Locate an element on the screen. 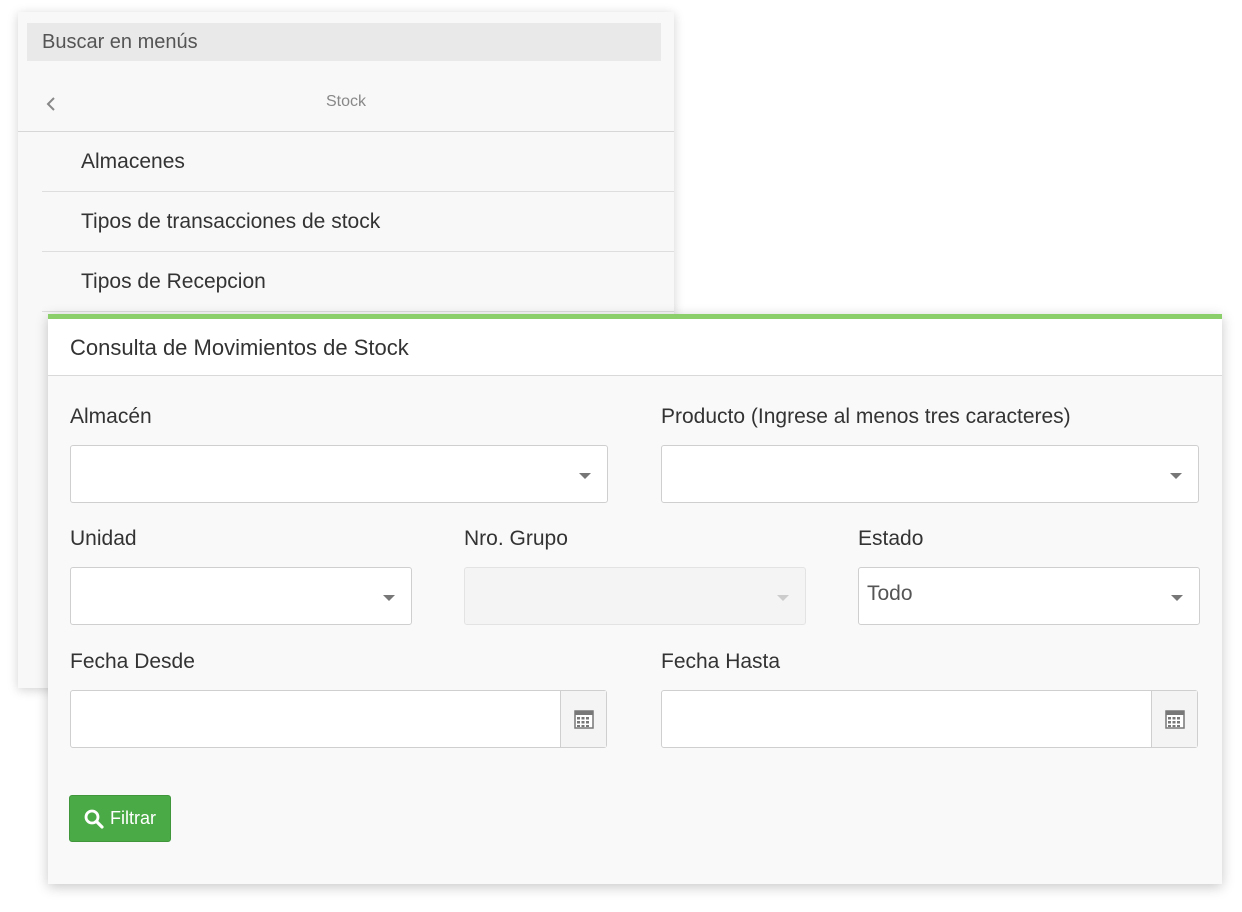  estado-label: Estado is located at coordinates (891, 538).